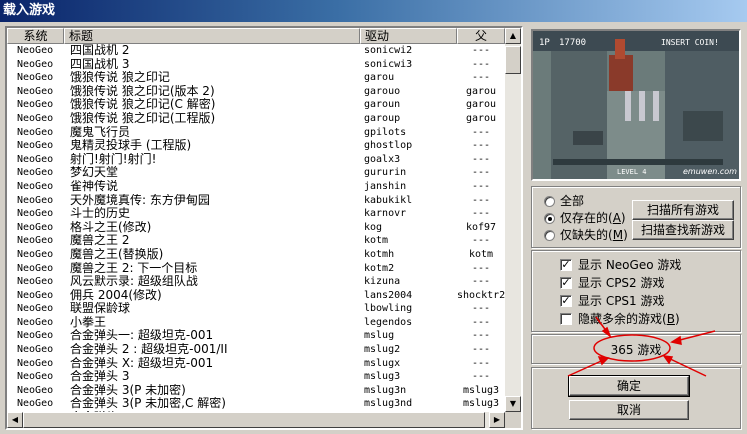  I want to click on cell-title: 合金弹头 X: 超级坦克-001, so click(142, 363).